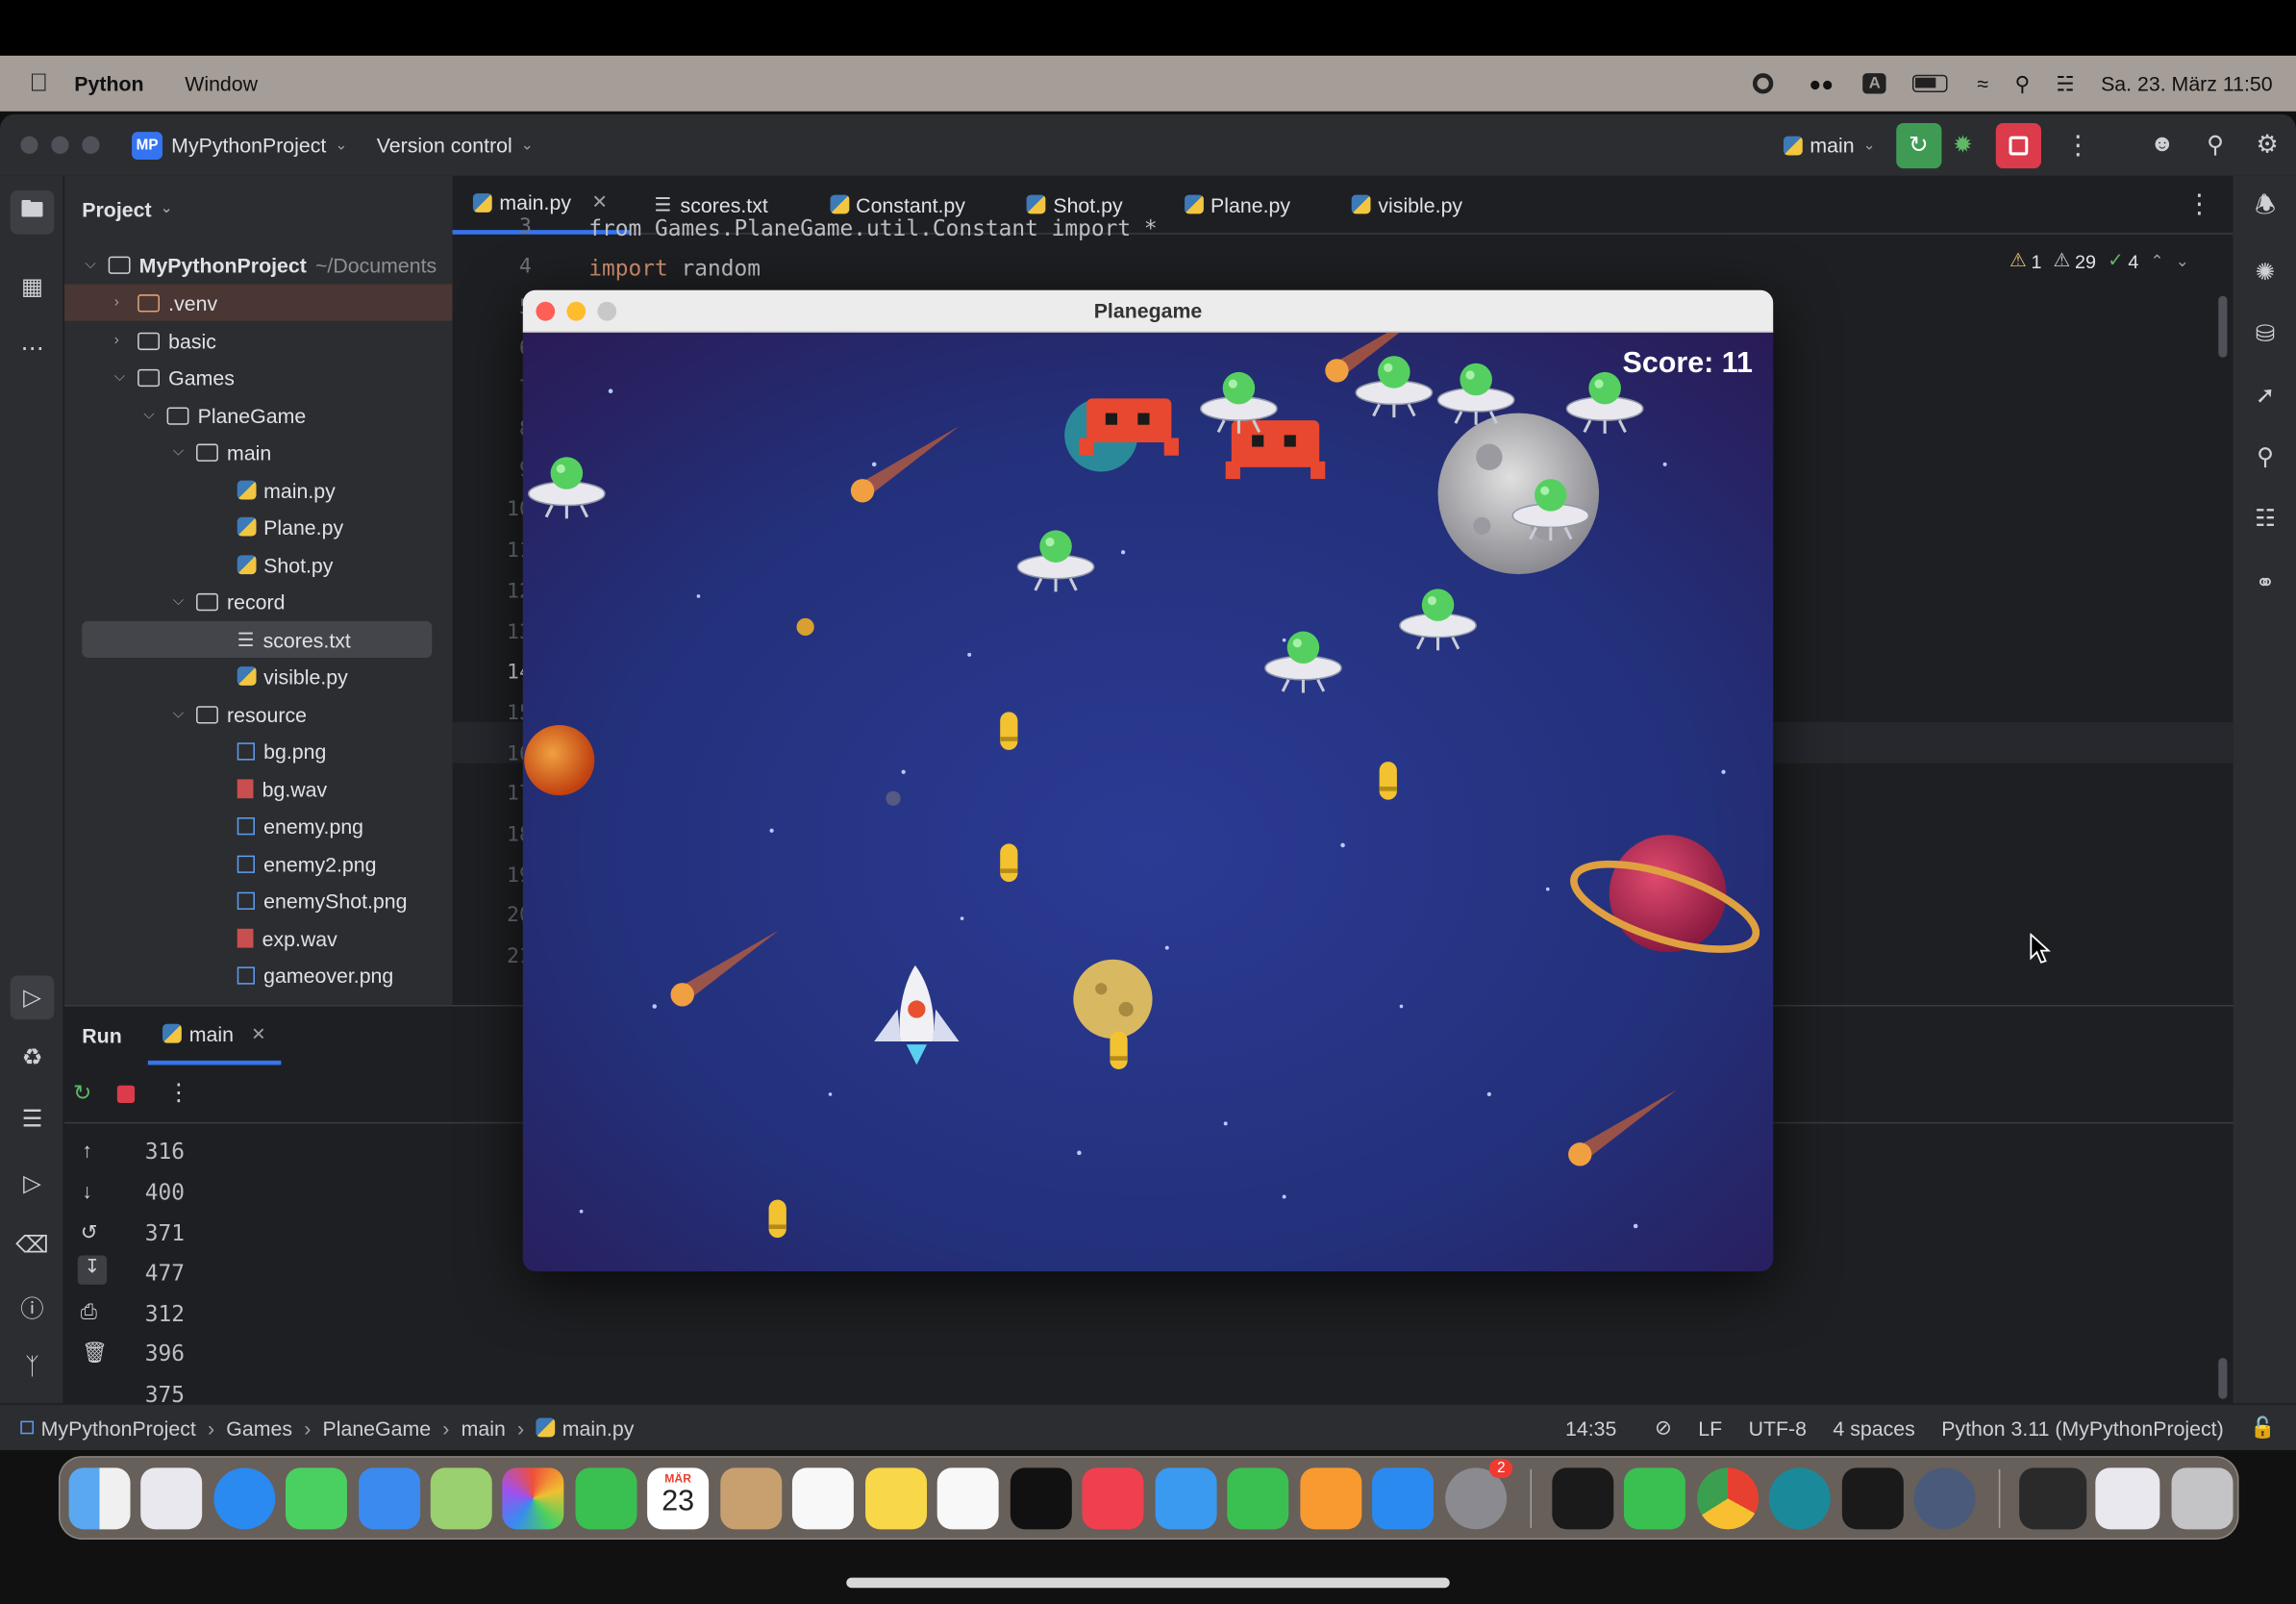 The image size is (2296, 1604). What do you see at coordinates (1654, 1498) in the screenshot?
I see `wechat-app-icon` at bounding box center [1654, 1498].